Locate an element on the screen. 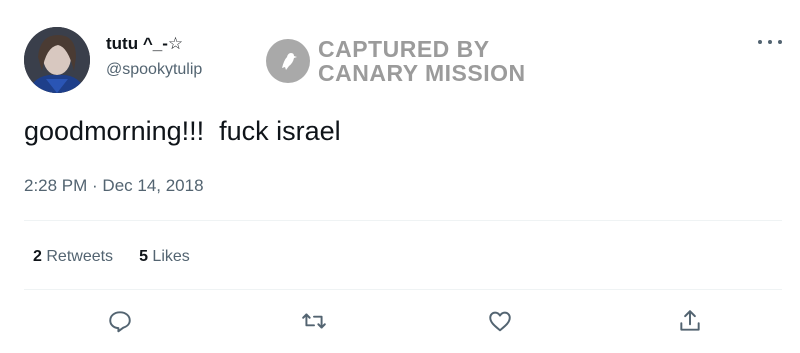  retweets-stat: 2 Retweets is located at coordinates (73, 257).